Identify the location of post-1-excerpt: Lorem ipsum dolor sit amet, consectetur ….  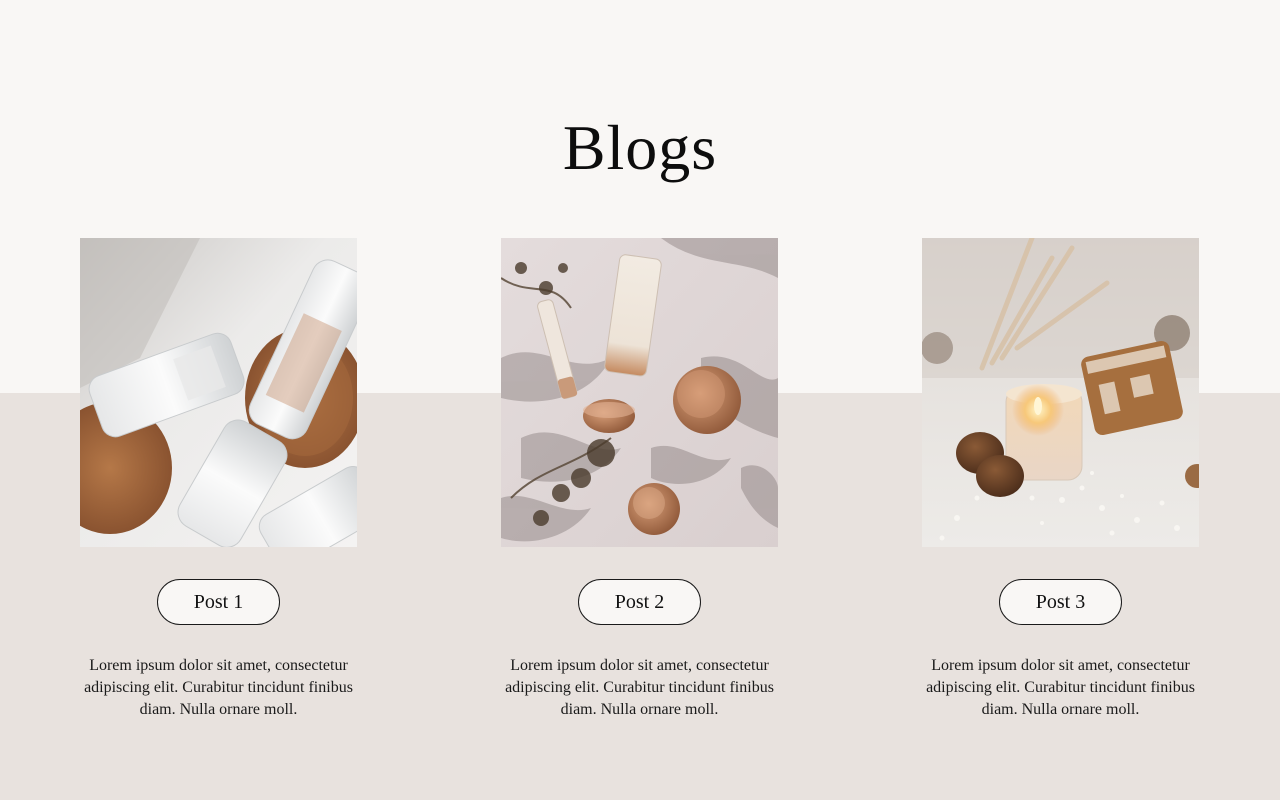
(218, 687).